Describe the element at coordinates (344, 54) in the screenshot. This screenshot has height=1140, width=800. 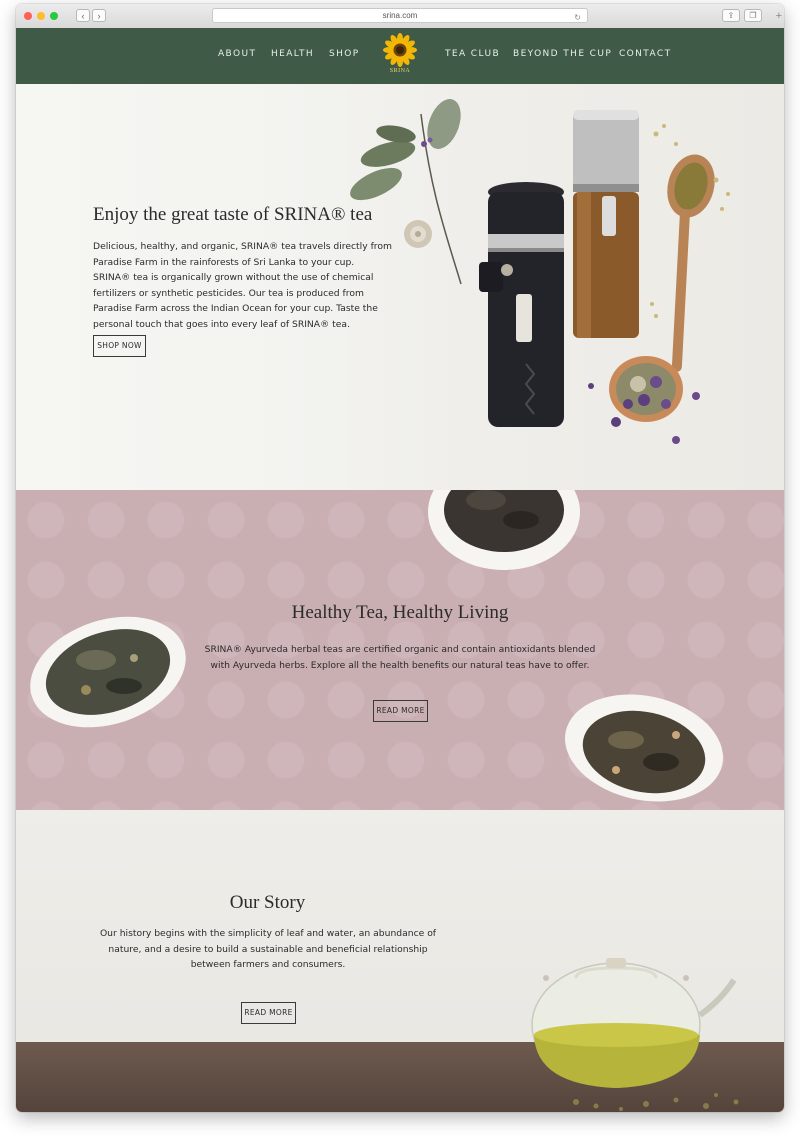
I see `nav-shop: SHOP` at that location.